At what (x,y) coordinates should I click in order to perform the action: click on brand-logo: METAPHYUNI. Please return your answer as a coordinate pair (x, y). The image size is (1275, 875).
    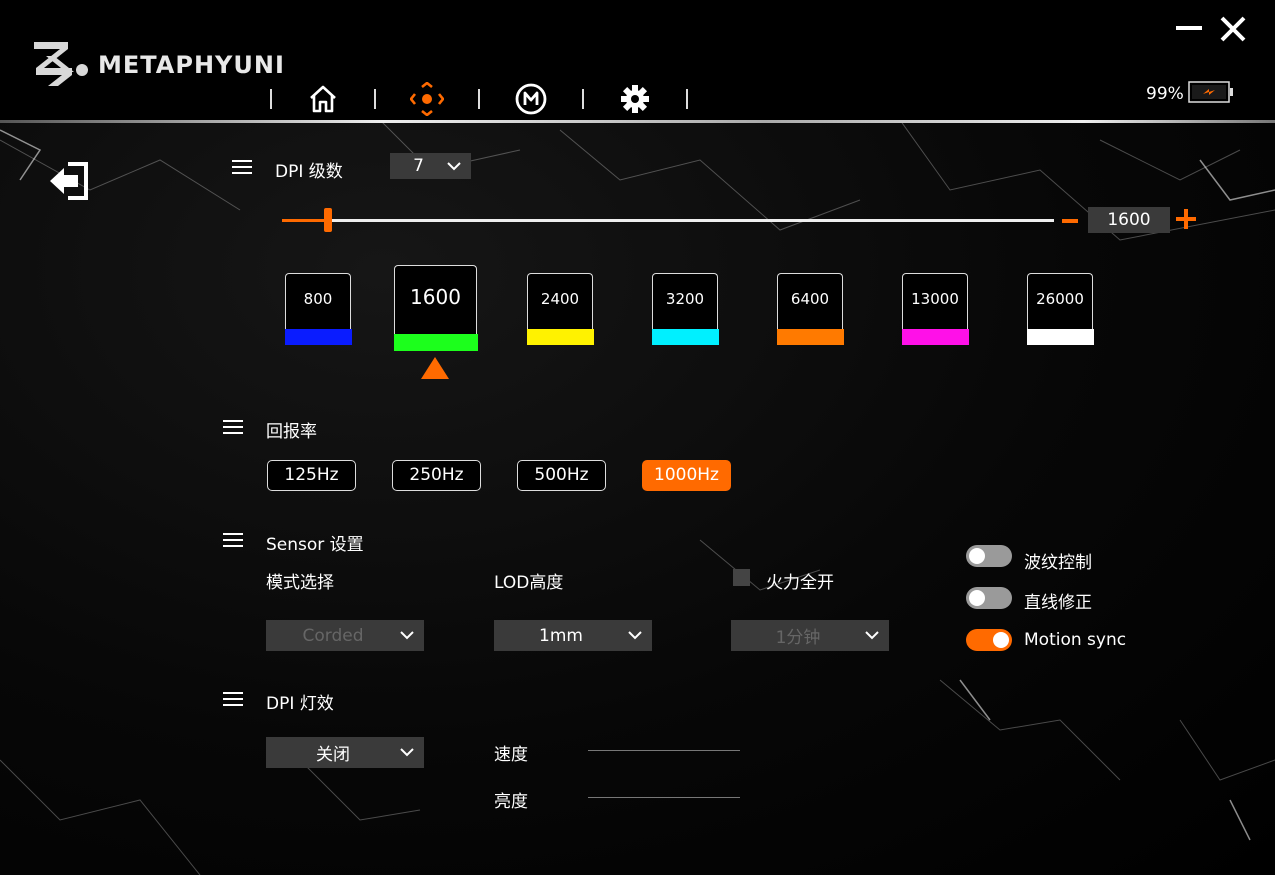
    Looking at the image, I should click on (158, 63).